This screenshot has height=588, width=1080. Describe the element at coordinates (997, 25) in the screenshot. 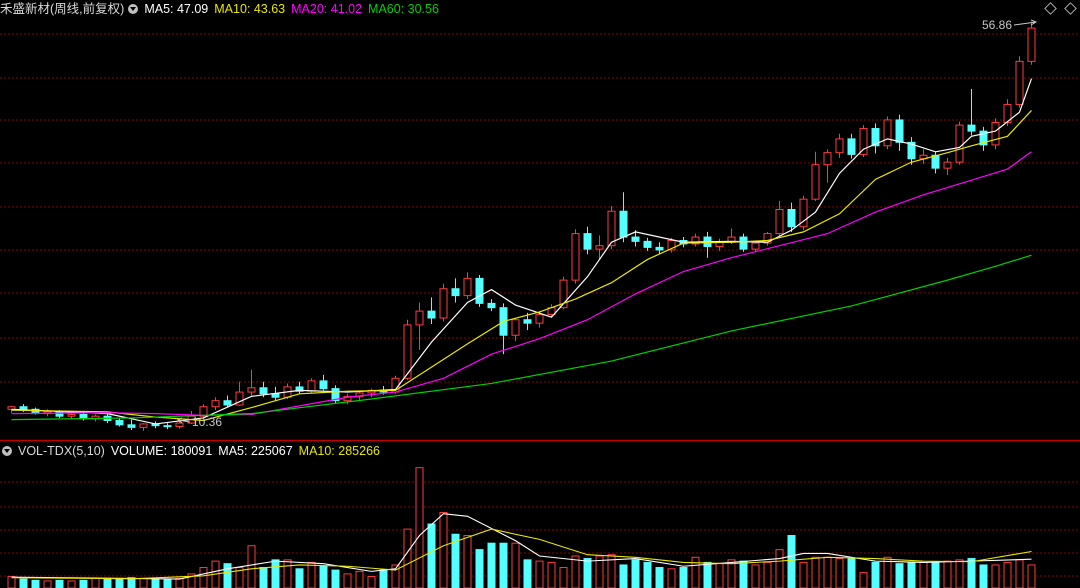

I see `high-price-label: 56.86` at that location.